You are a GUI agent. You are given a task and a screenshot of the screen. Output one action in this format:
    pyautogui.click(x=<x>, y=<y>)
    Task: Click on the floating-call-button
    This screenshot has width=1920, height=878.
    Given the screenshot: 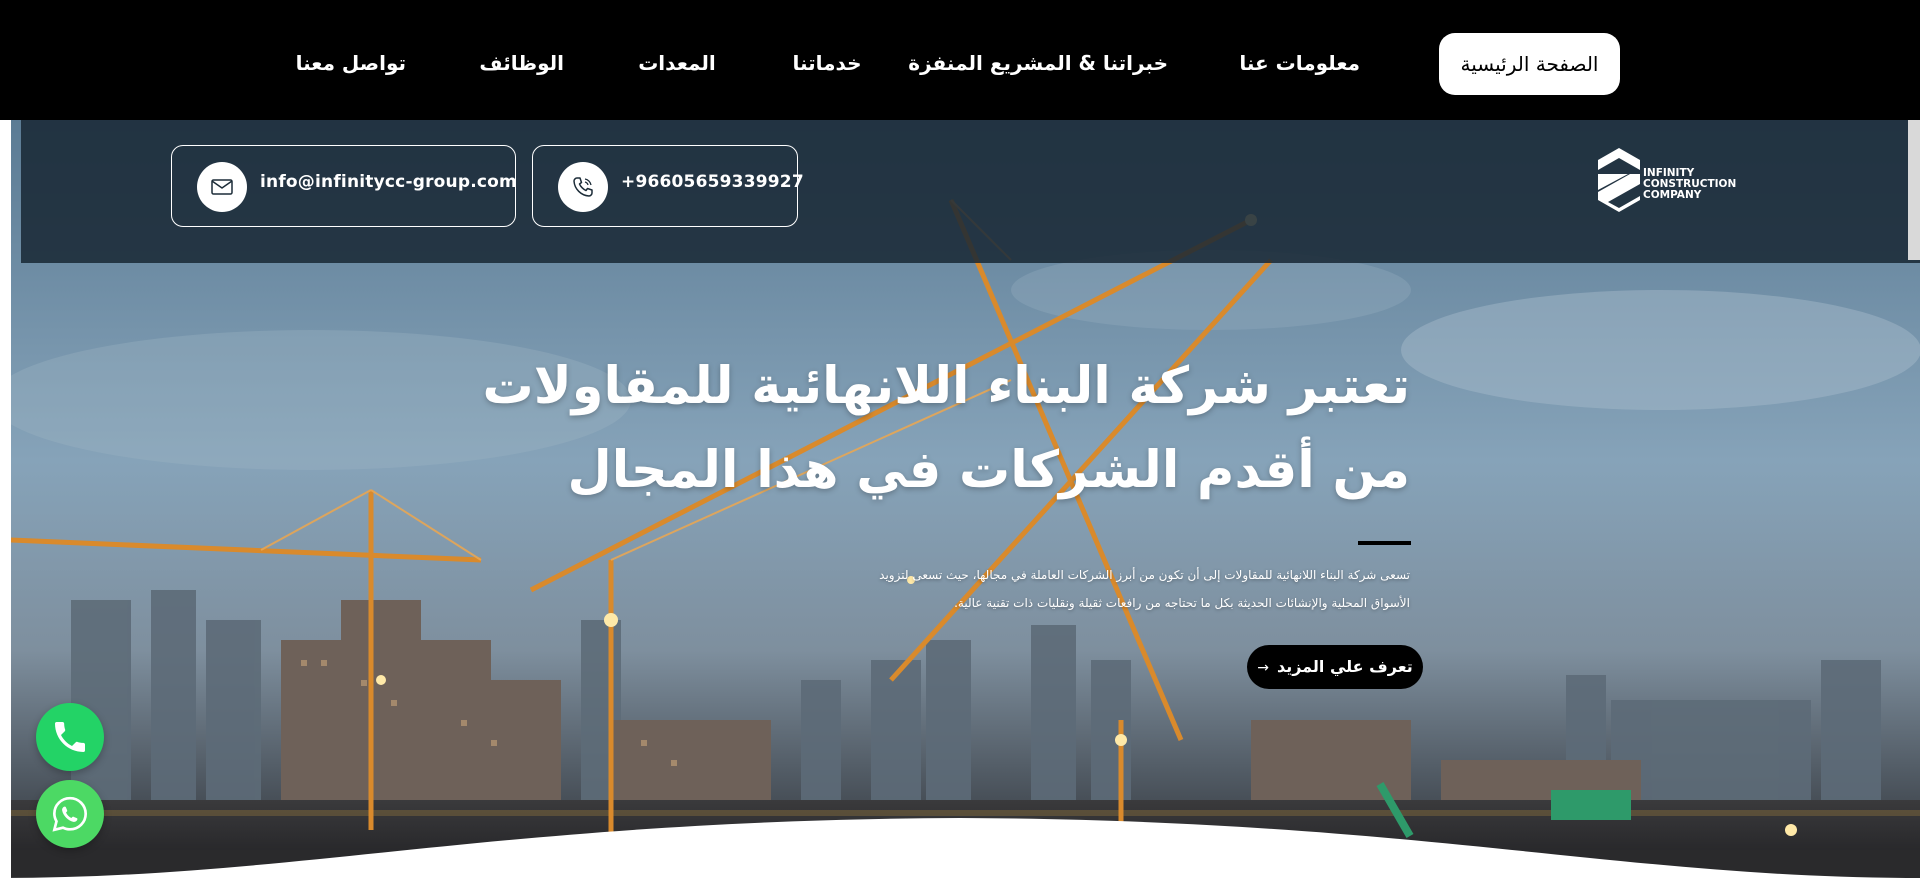 What is the action you would take?
    pyautogui.click(x=70, y=737)
    